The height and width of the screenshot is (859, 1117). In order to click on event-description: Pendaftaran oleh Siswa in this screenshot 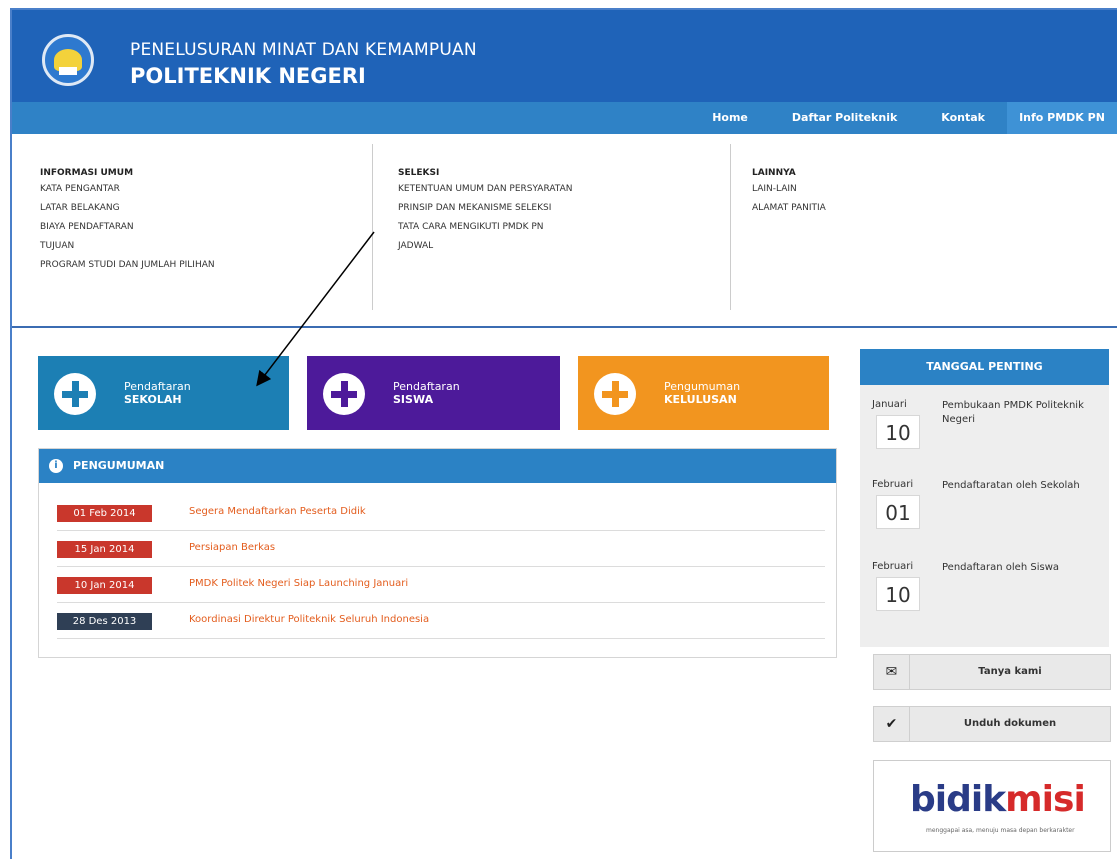, I will do `click(1000, 567)`.